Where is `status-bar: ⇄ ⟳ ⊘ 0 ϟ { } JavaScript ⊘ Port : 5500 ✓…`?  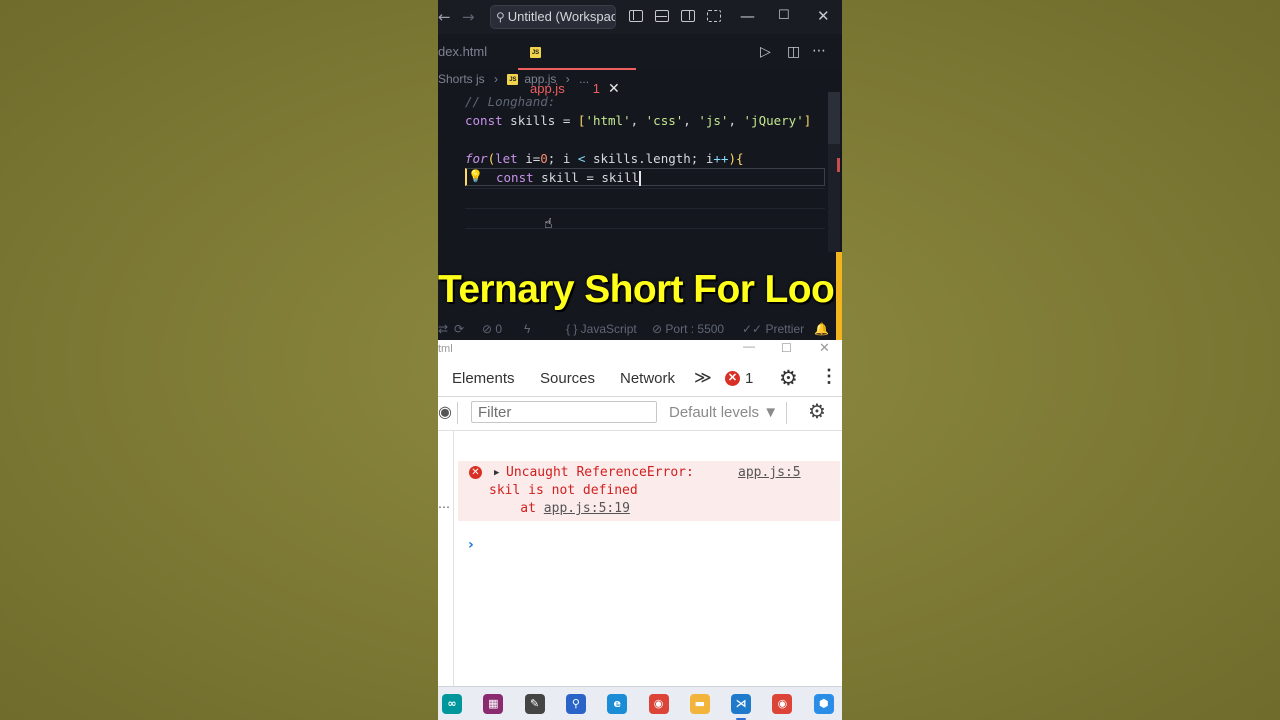
status-bar: ⇄ ⟳ ⊘ 0 ϟ { } JavaScript ⊘ Port : 5500 ✓… is located at coordinates (640, 329).